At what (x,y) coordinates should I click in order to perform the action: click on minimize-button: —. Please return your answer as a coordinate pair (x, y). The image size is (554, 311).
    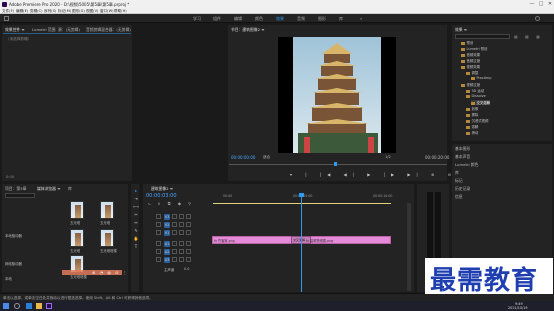
    Looking at the image, I should click on (532, 4).